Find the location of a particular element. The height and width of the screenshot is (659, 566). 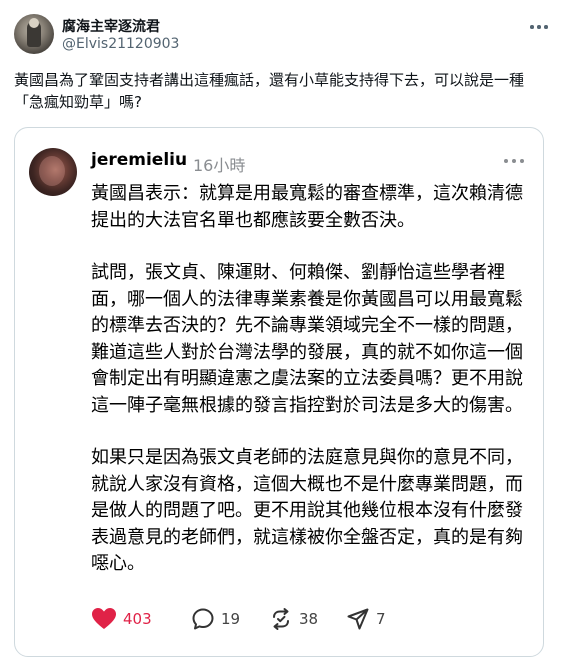

action-bar: 403 19 38 7 is located at coordinates (306, 619).